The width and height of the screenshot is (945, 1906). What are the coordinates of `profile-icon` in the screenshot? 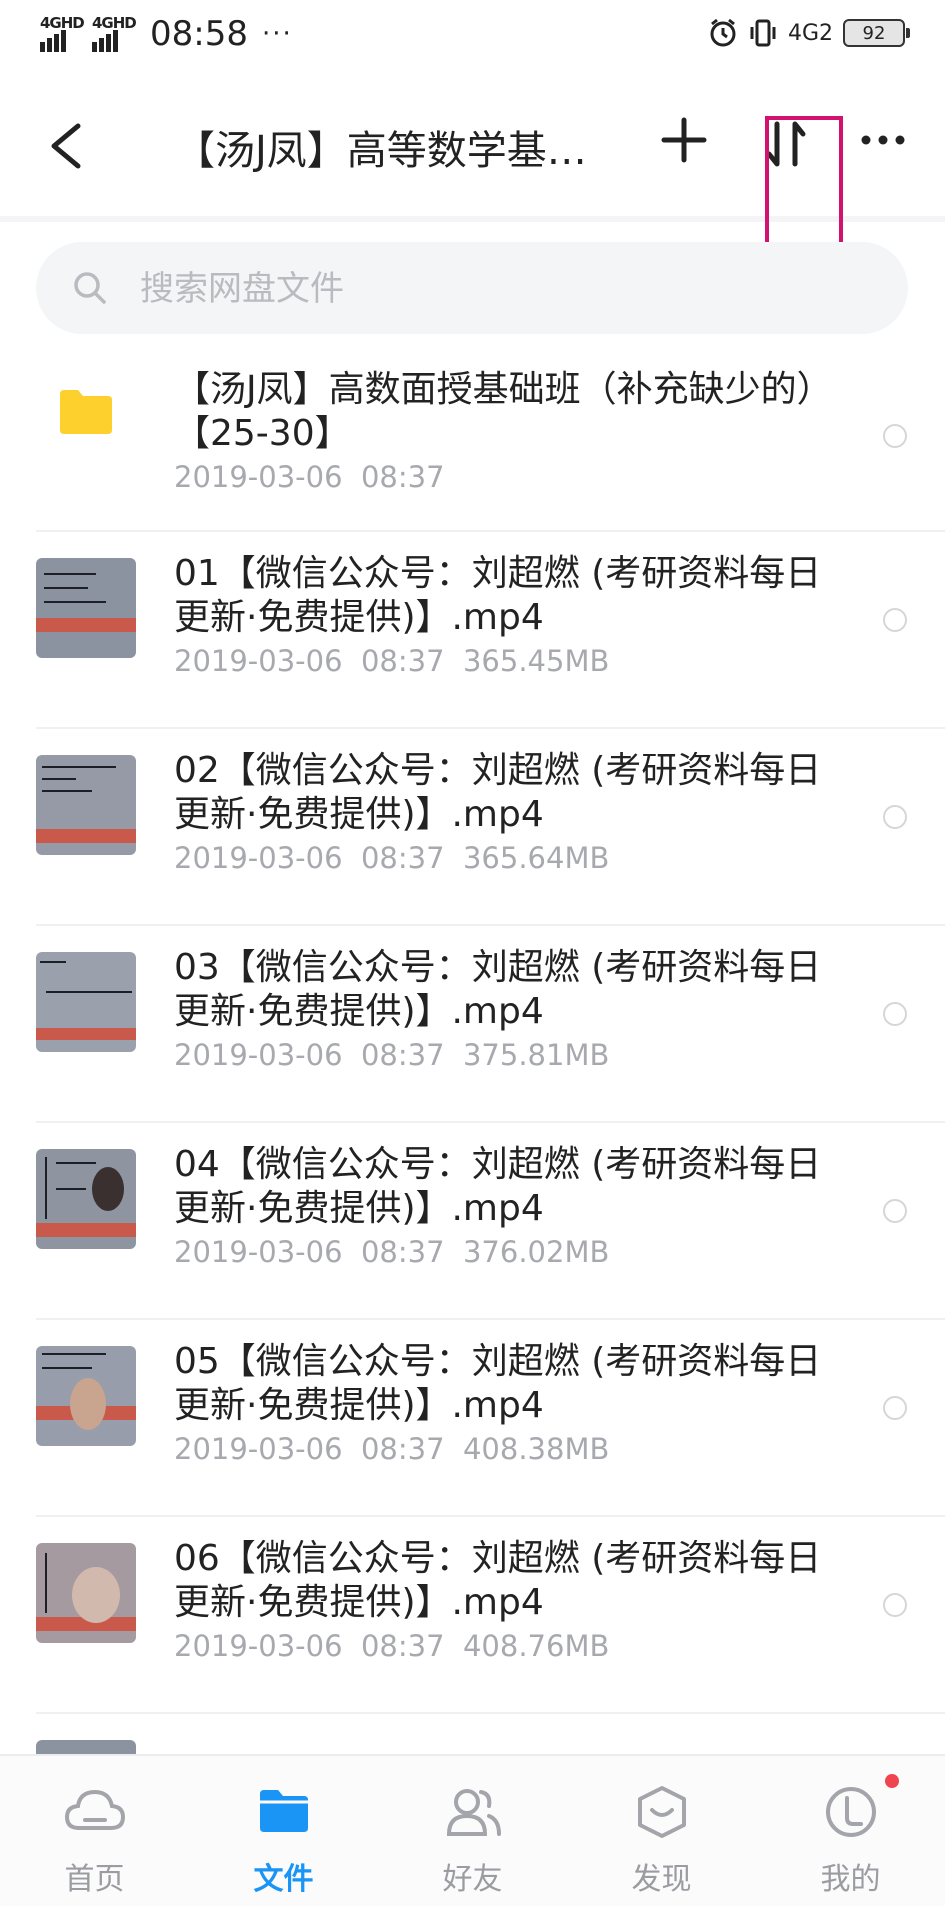 It's located at (850, 1812).